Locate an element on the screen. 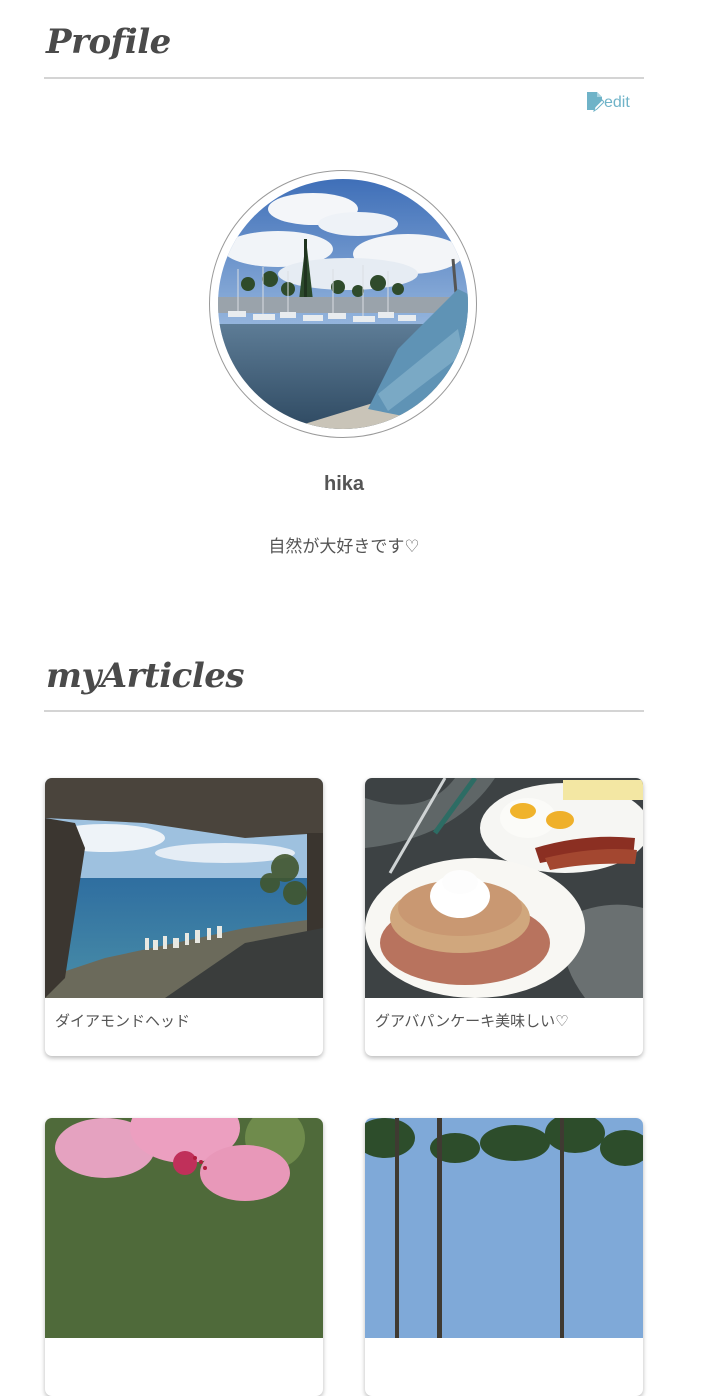 The image size is (706, 1396). avatar is located at coordinates (343, 304).